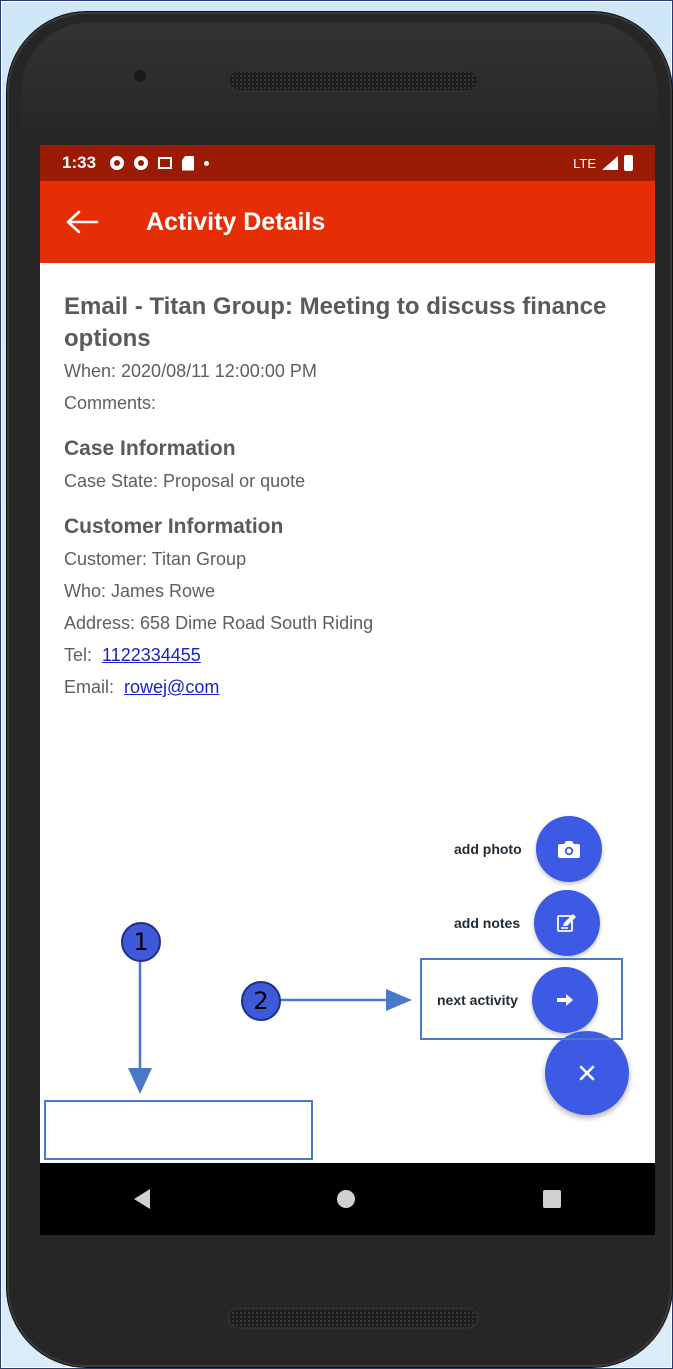  Describe the element at coordinates (488, 849) in the screenshot. I see `add-photo-label: add photo` at that location.